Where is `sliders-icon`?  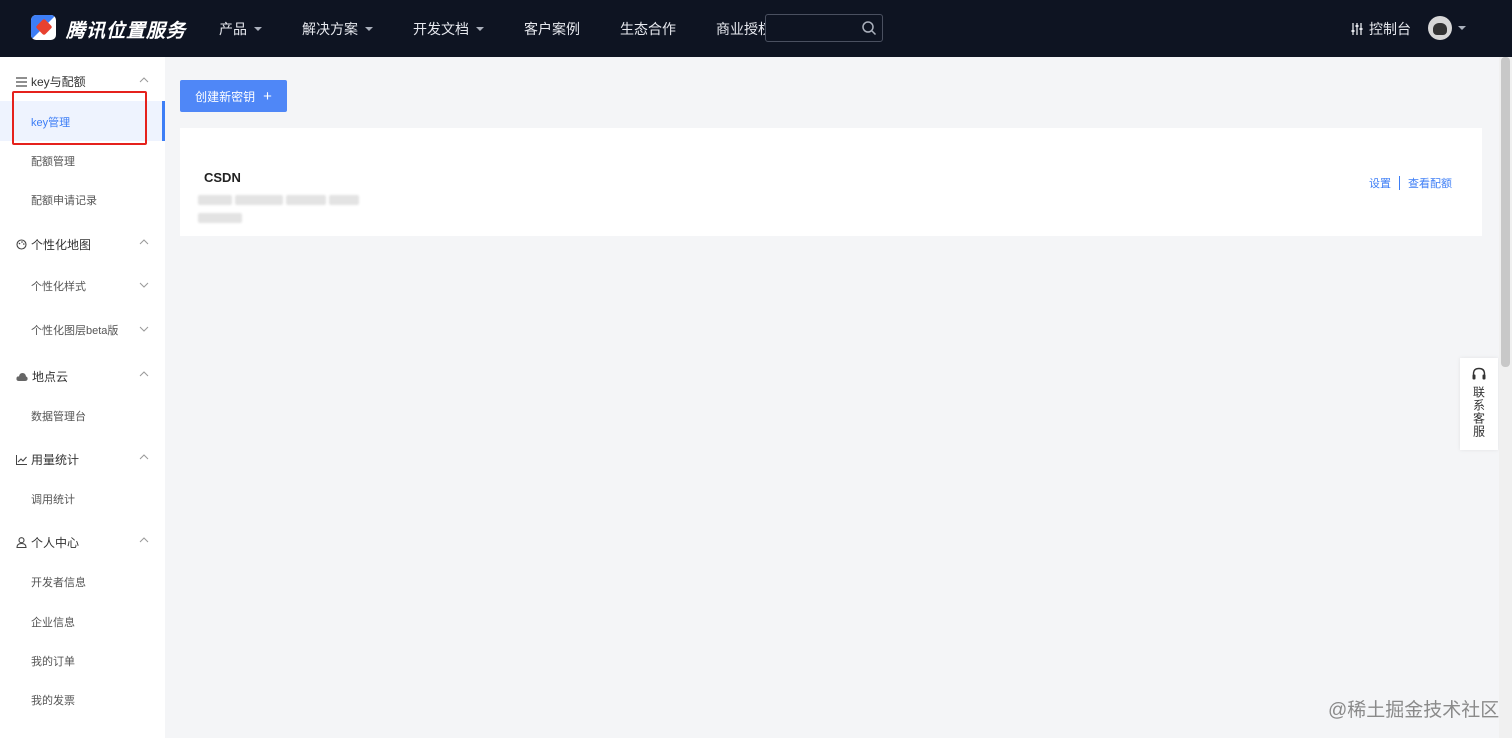 sliders-icon is located at coordinates (1357, 29).